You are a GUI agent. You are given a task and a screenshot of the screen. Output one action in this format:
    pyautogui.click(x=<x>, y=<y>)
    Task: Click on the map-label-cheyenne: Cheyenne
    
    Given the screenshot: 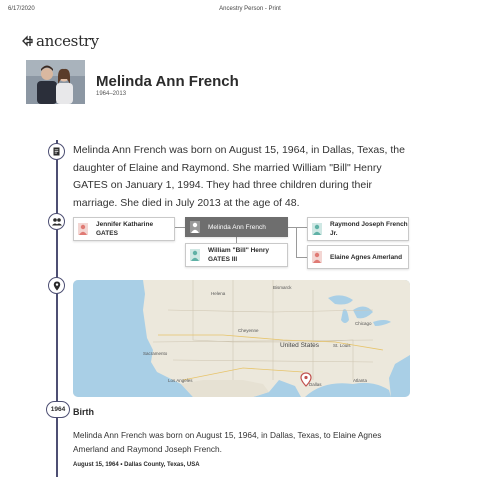 What is the action you would take?
    pyautogui.click(x=248, y=330)
    